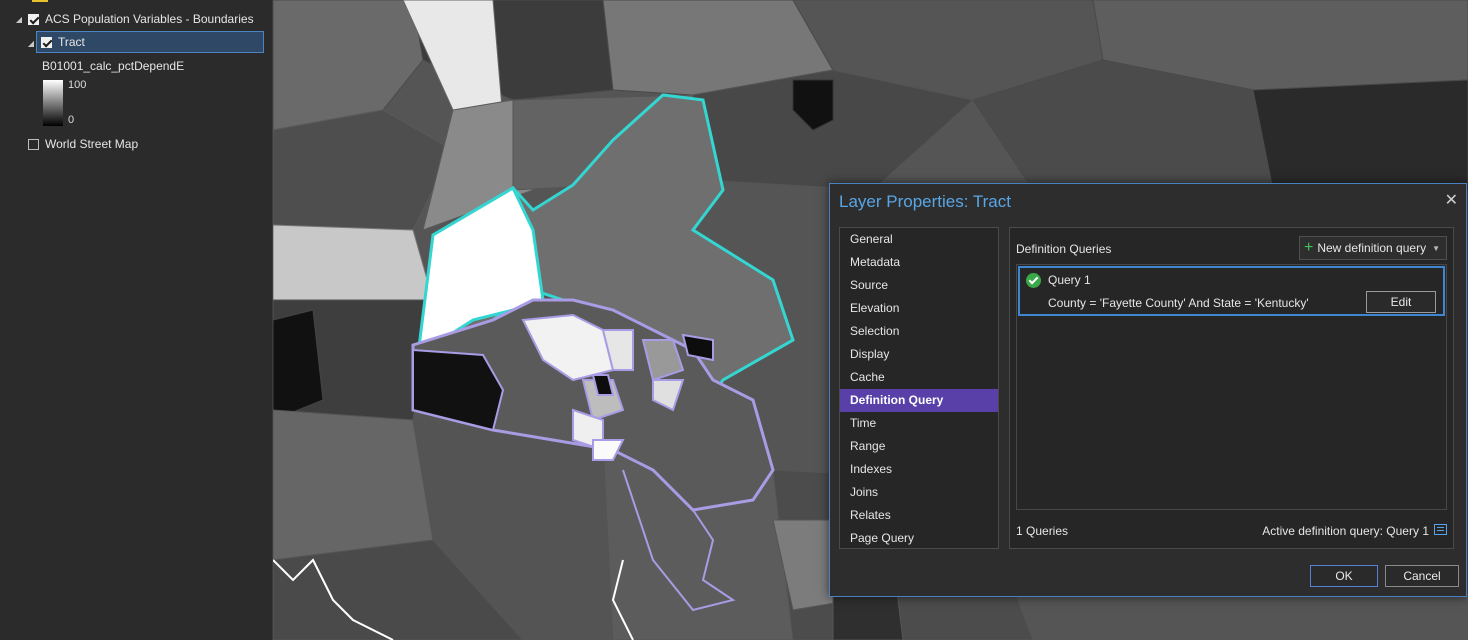 Image resolution: width=1468 pixels, height=640 pixels. What do you see at coordinates (925, 201) in the screenshot?
I see `dialog-title: Layer Properties: Tract` at bounding box center [925, 201].